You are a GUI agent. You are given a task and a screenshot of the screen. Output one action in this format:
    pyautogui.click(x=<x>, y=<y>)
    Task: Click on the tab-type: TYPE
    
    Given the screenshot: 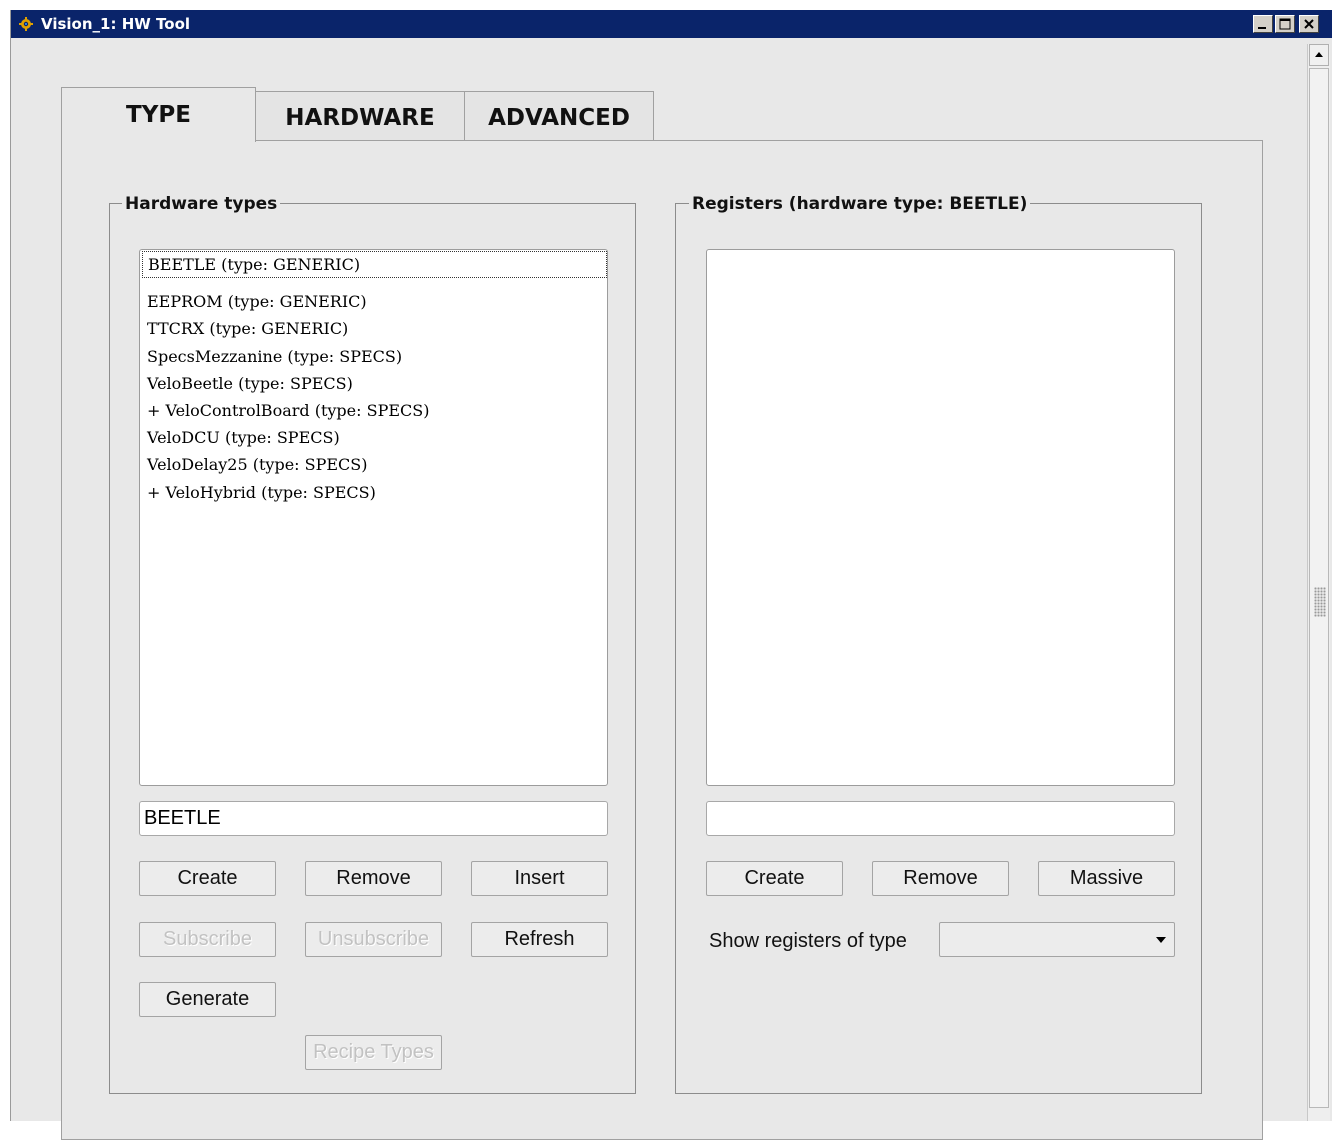 What is the action you would take?
    pyautogui.click(x=158, y=114)
    